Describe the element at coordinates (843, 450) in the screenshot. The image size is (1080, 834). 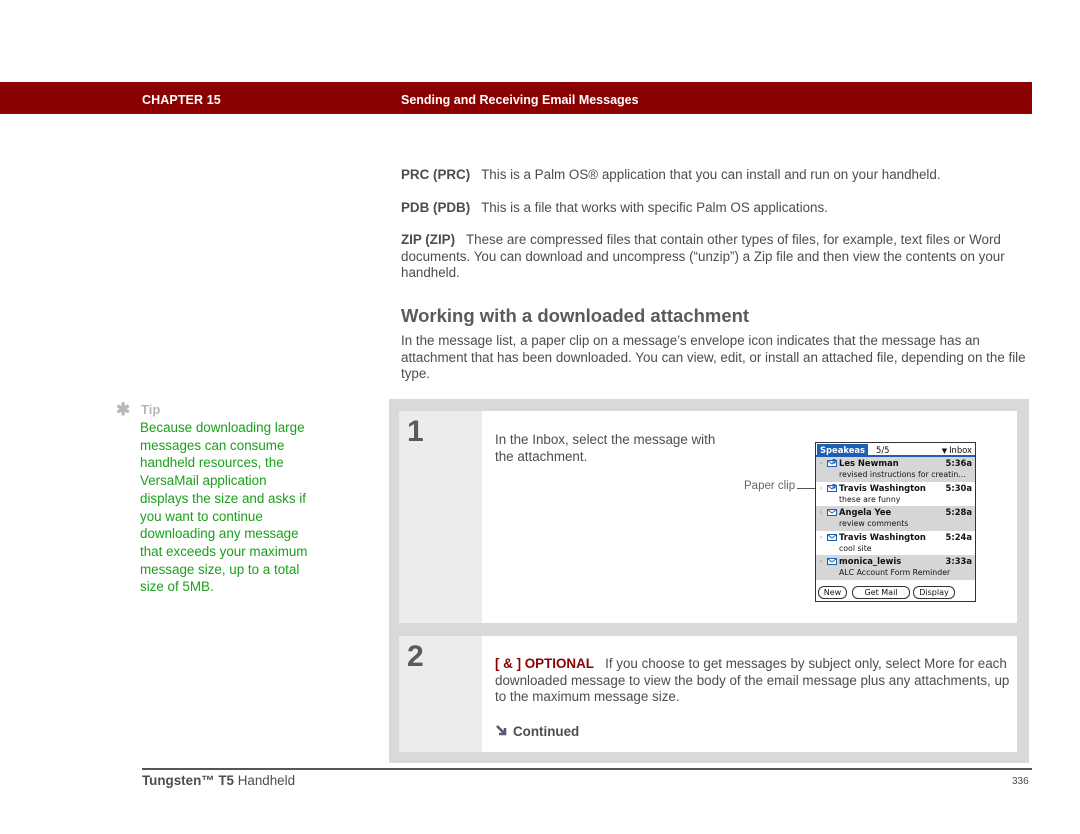
I see `account-name: Speakeas` at that location.